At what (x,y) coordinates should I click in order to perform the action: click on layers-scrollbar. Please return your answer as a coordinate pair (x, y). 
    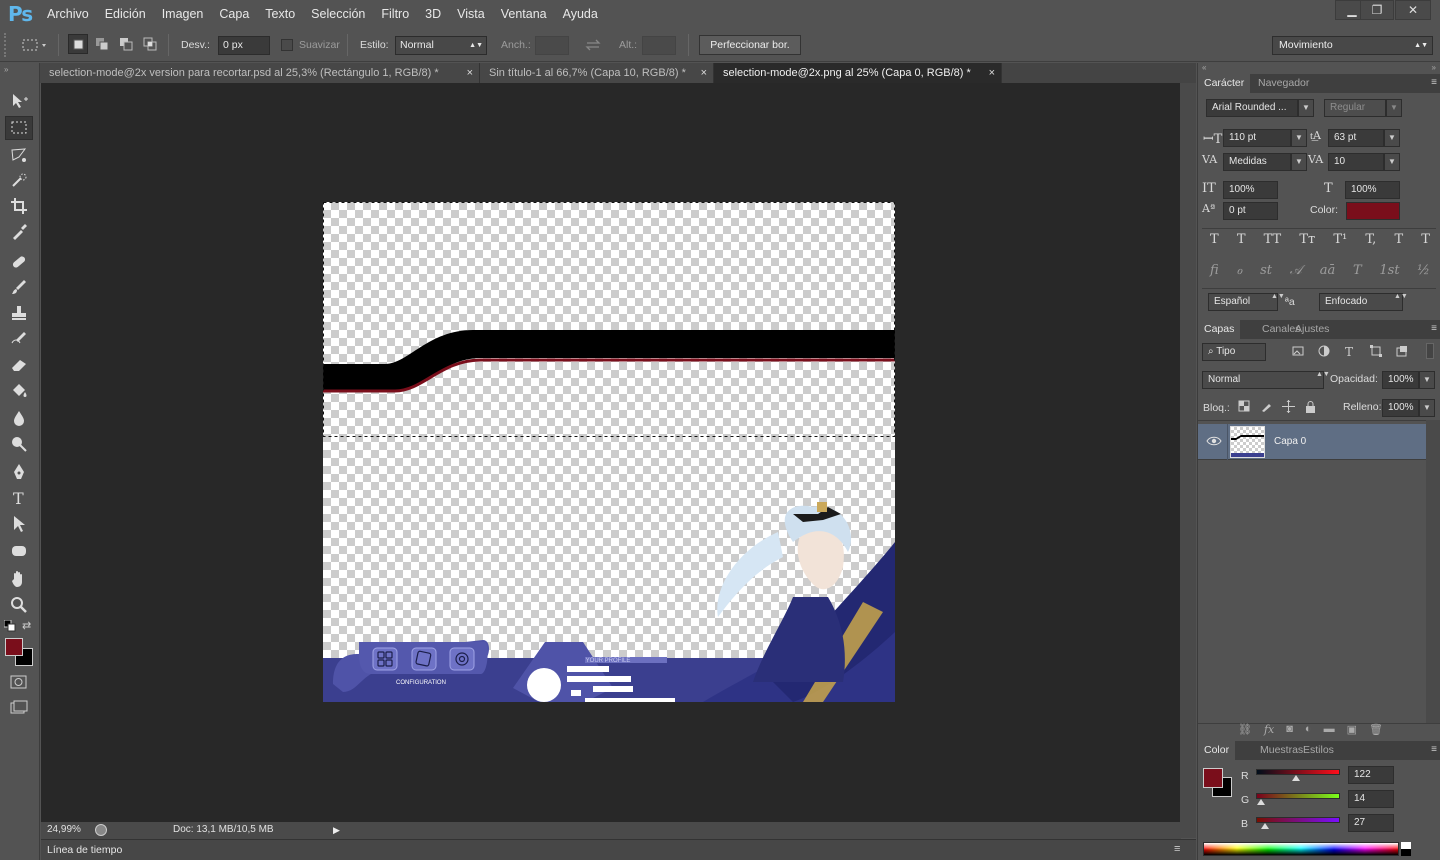
    Looking at the image, I should click on (1433, 571).